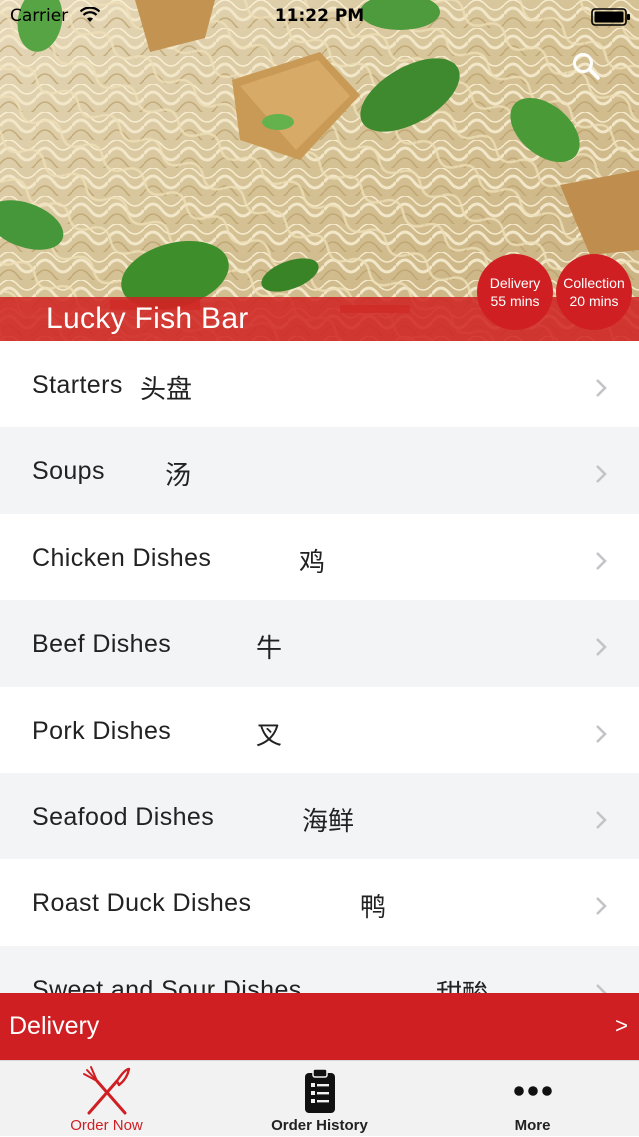  I want to click on collection-time-badge: Collection 20 mins, so click(594, 292).